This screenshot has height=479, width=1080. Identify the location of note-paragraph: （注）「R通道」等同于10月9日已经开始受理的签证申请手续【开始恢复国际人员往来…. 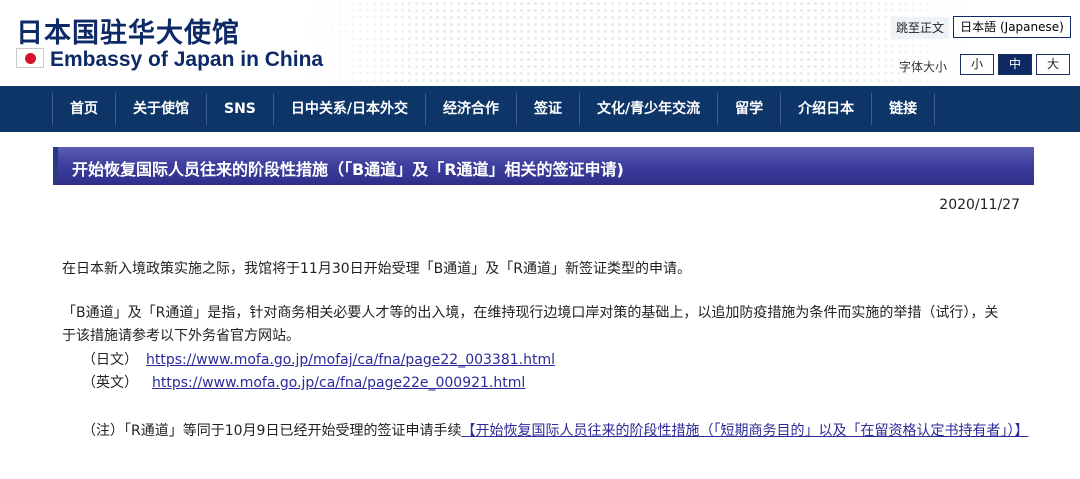
(557, 431).